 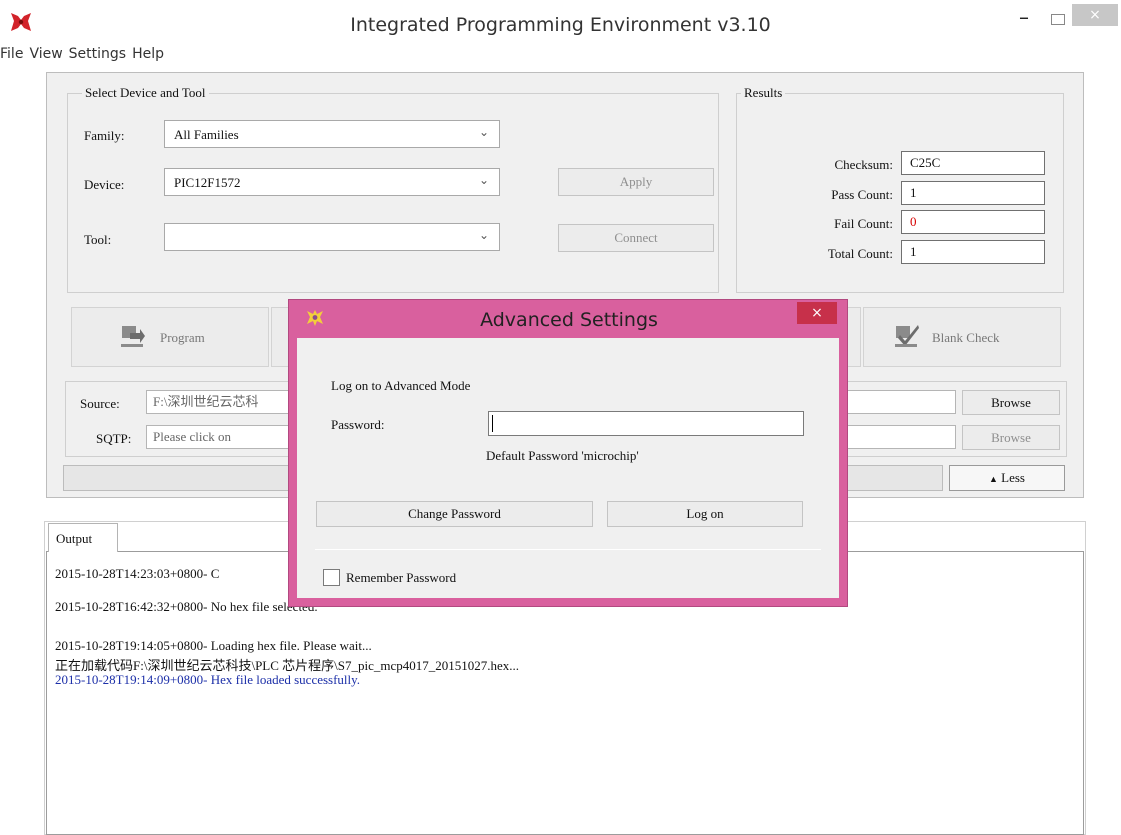 I want to click on less-label: Less, so click(x=1013, y=477).